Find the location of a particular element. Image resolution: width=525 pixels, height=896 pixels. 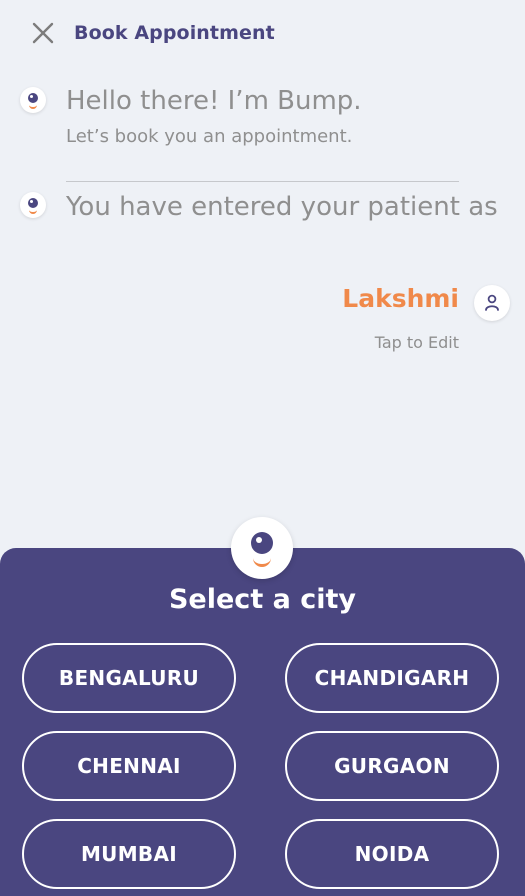

user-avatar is located at coordinates (492, 303).